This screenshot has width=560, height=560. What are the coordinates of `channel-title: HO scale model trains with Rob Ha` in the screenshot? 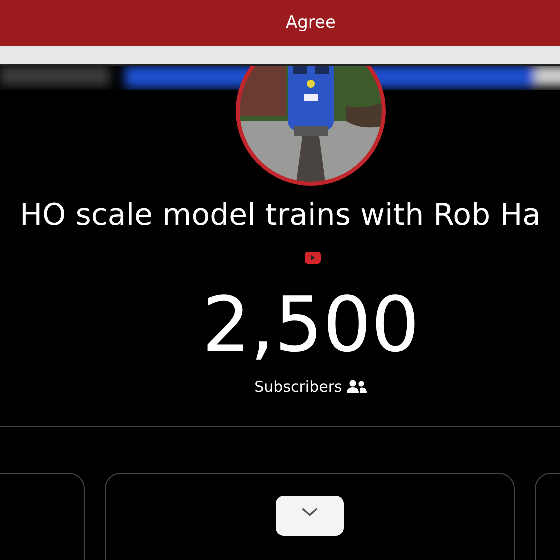 It's located at (281, 216).